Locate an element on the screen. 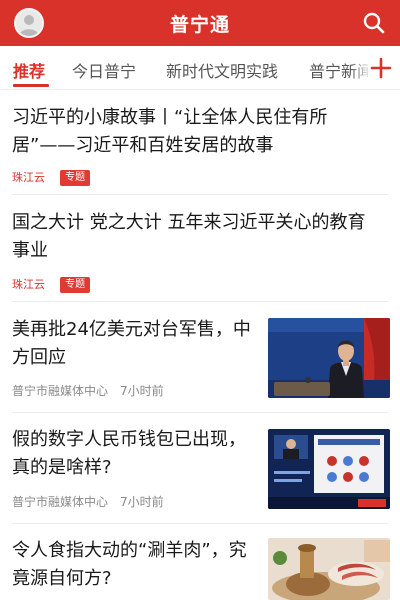 The height and width of the screenshot is (600, 400). hotpot-photo is located at coordinates (329, 569).